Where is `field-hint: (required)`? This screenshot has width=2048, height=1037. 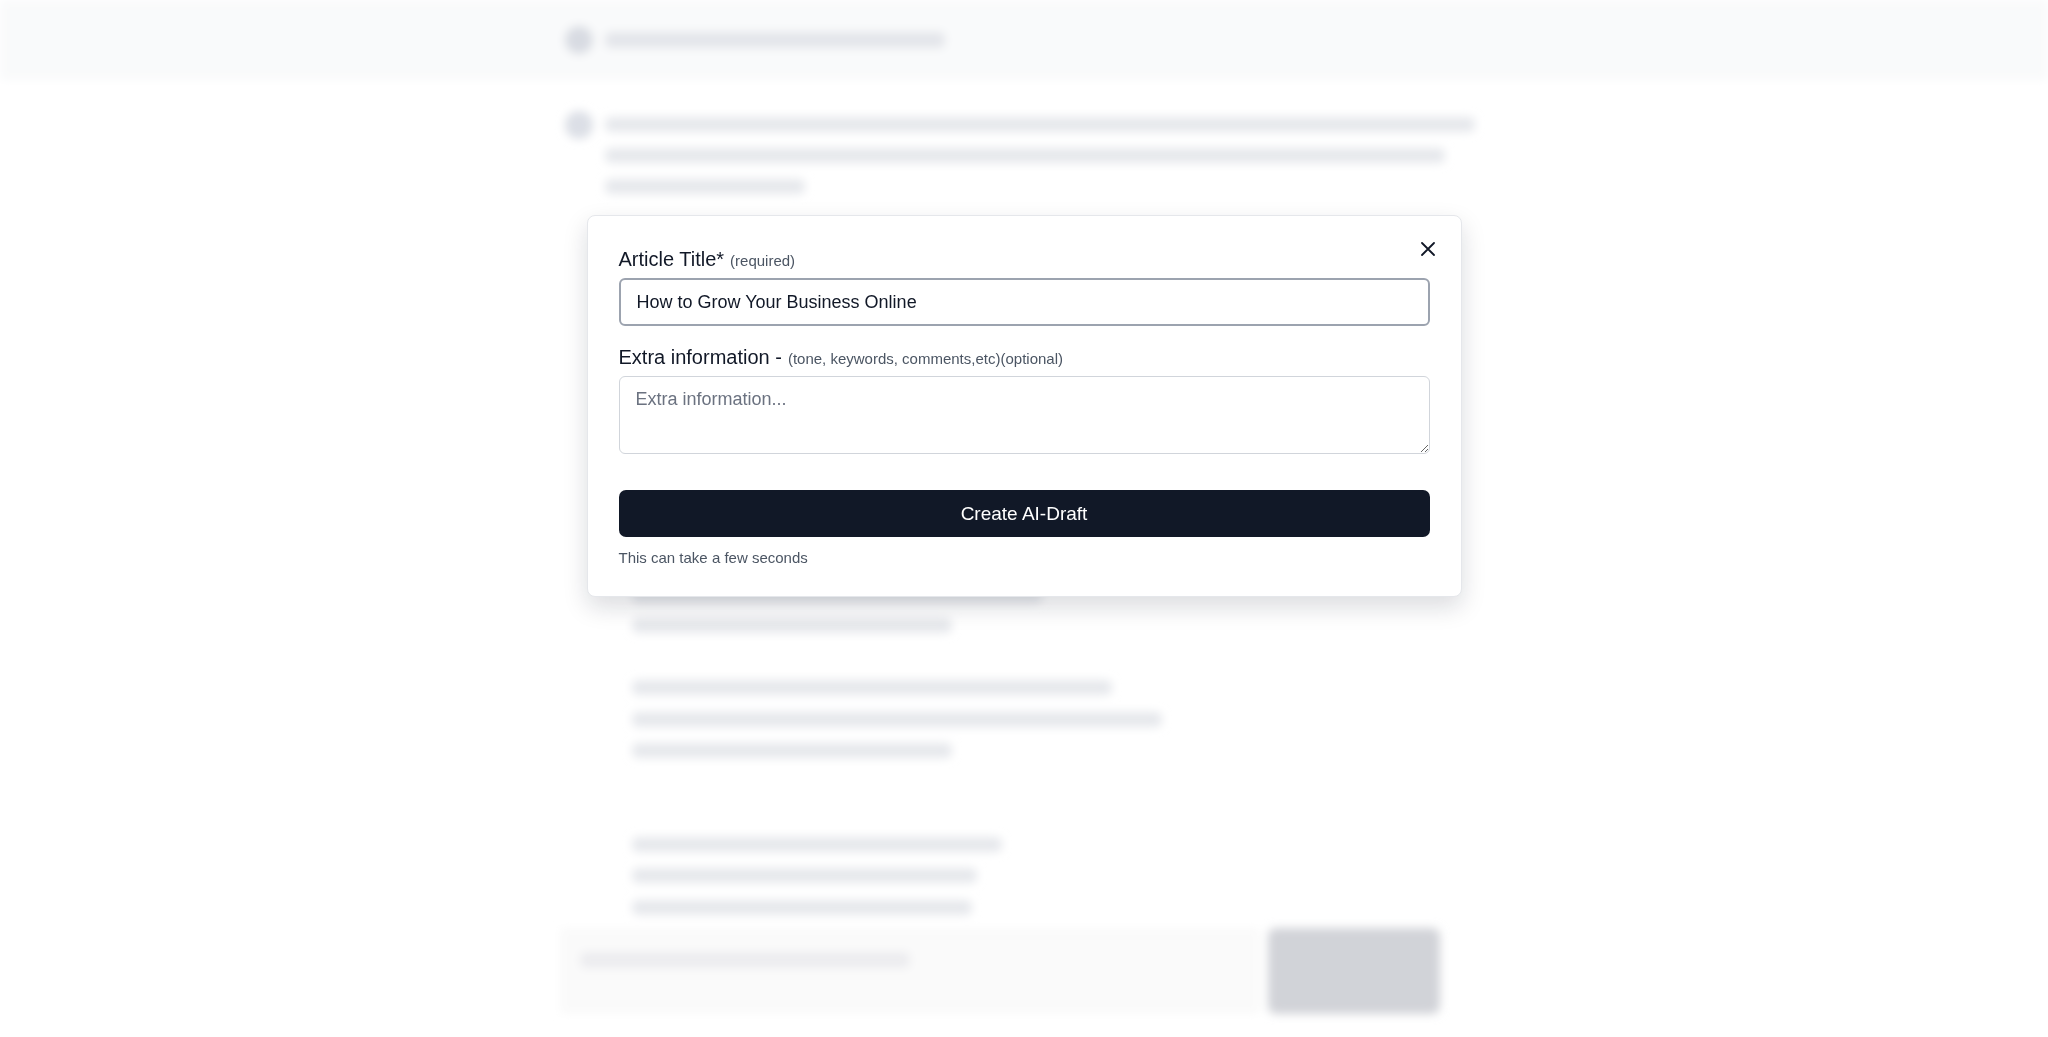 field-hint: (required) is located at coordinates (763, 260).